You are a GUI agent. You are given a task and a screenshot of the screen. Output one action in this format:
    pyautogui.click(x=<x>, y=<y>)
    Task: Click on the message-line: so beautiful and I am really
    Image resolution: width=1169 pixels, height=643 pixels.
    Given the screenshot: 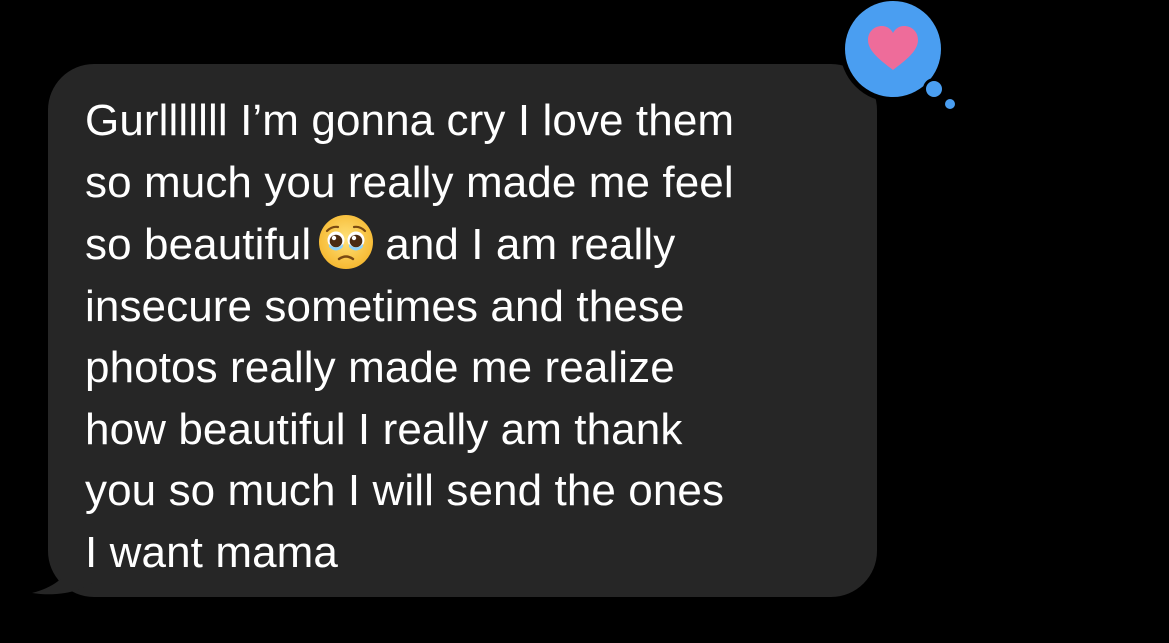 What is the action you would take?
    pyautogui.click(x=475, y=244)
    